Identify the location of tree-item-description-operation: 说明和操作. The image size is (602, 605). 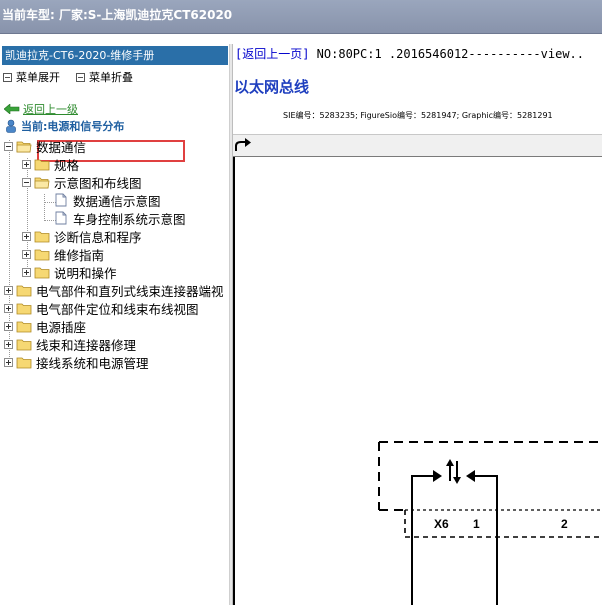
(69, 272).